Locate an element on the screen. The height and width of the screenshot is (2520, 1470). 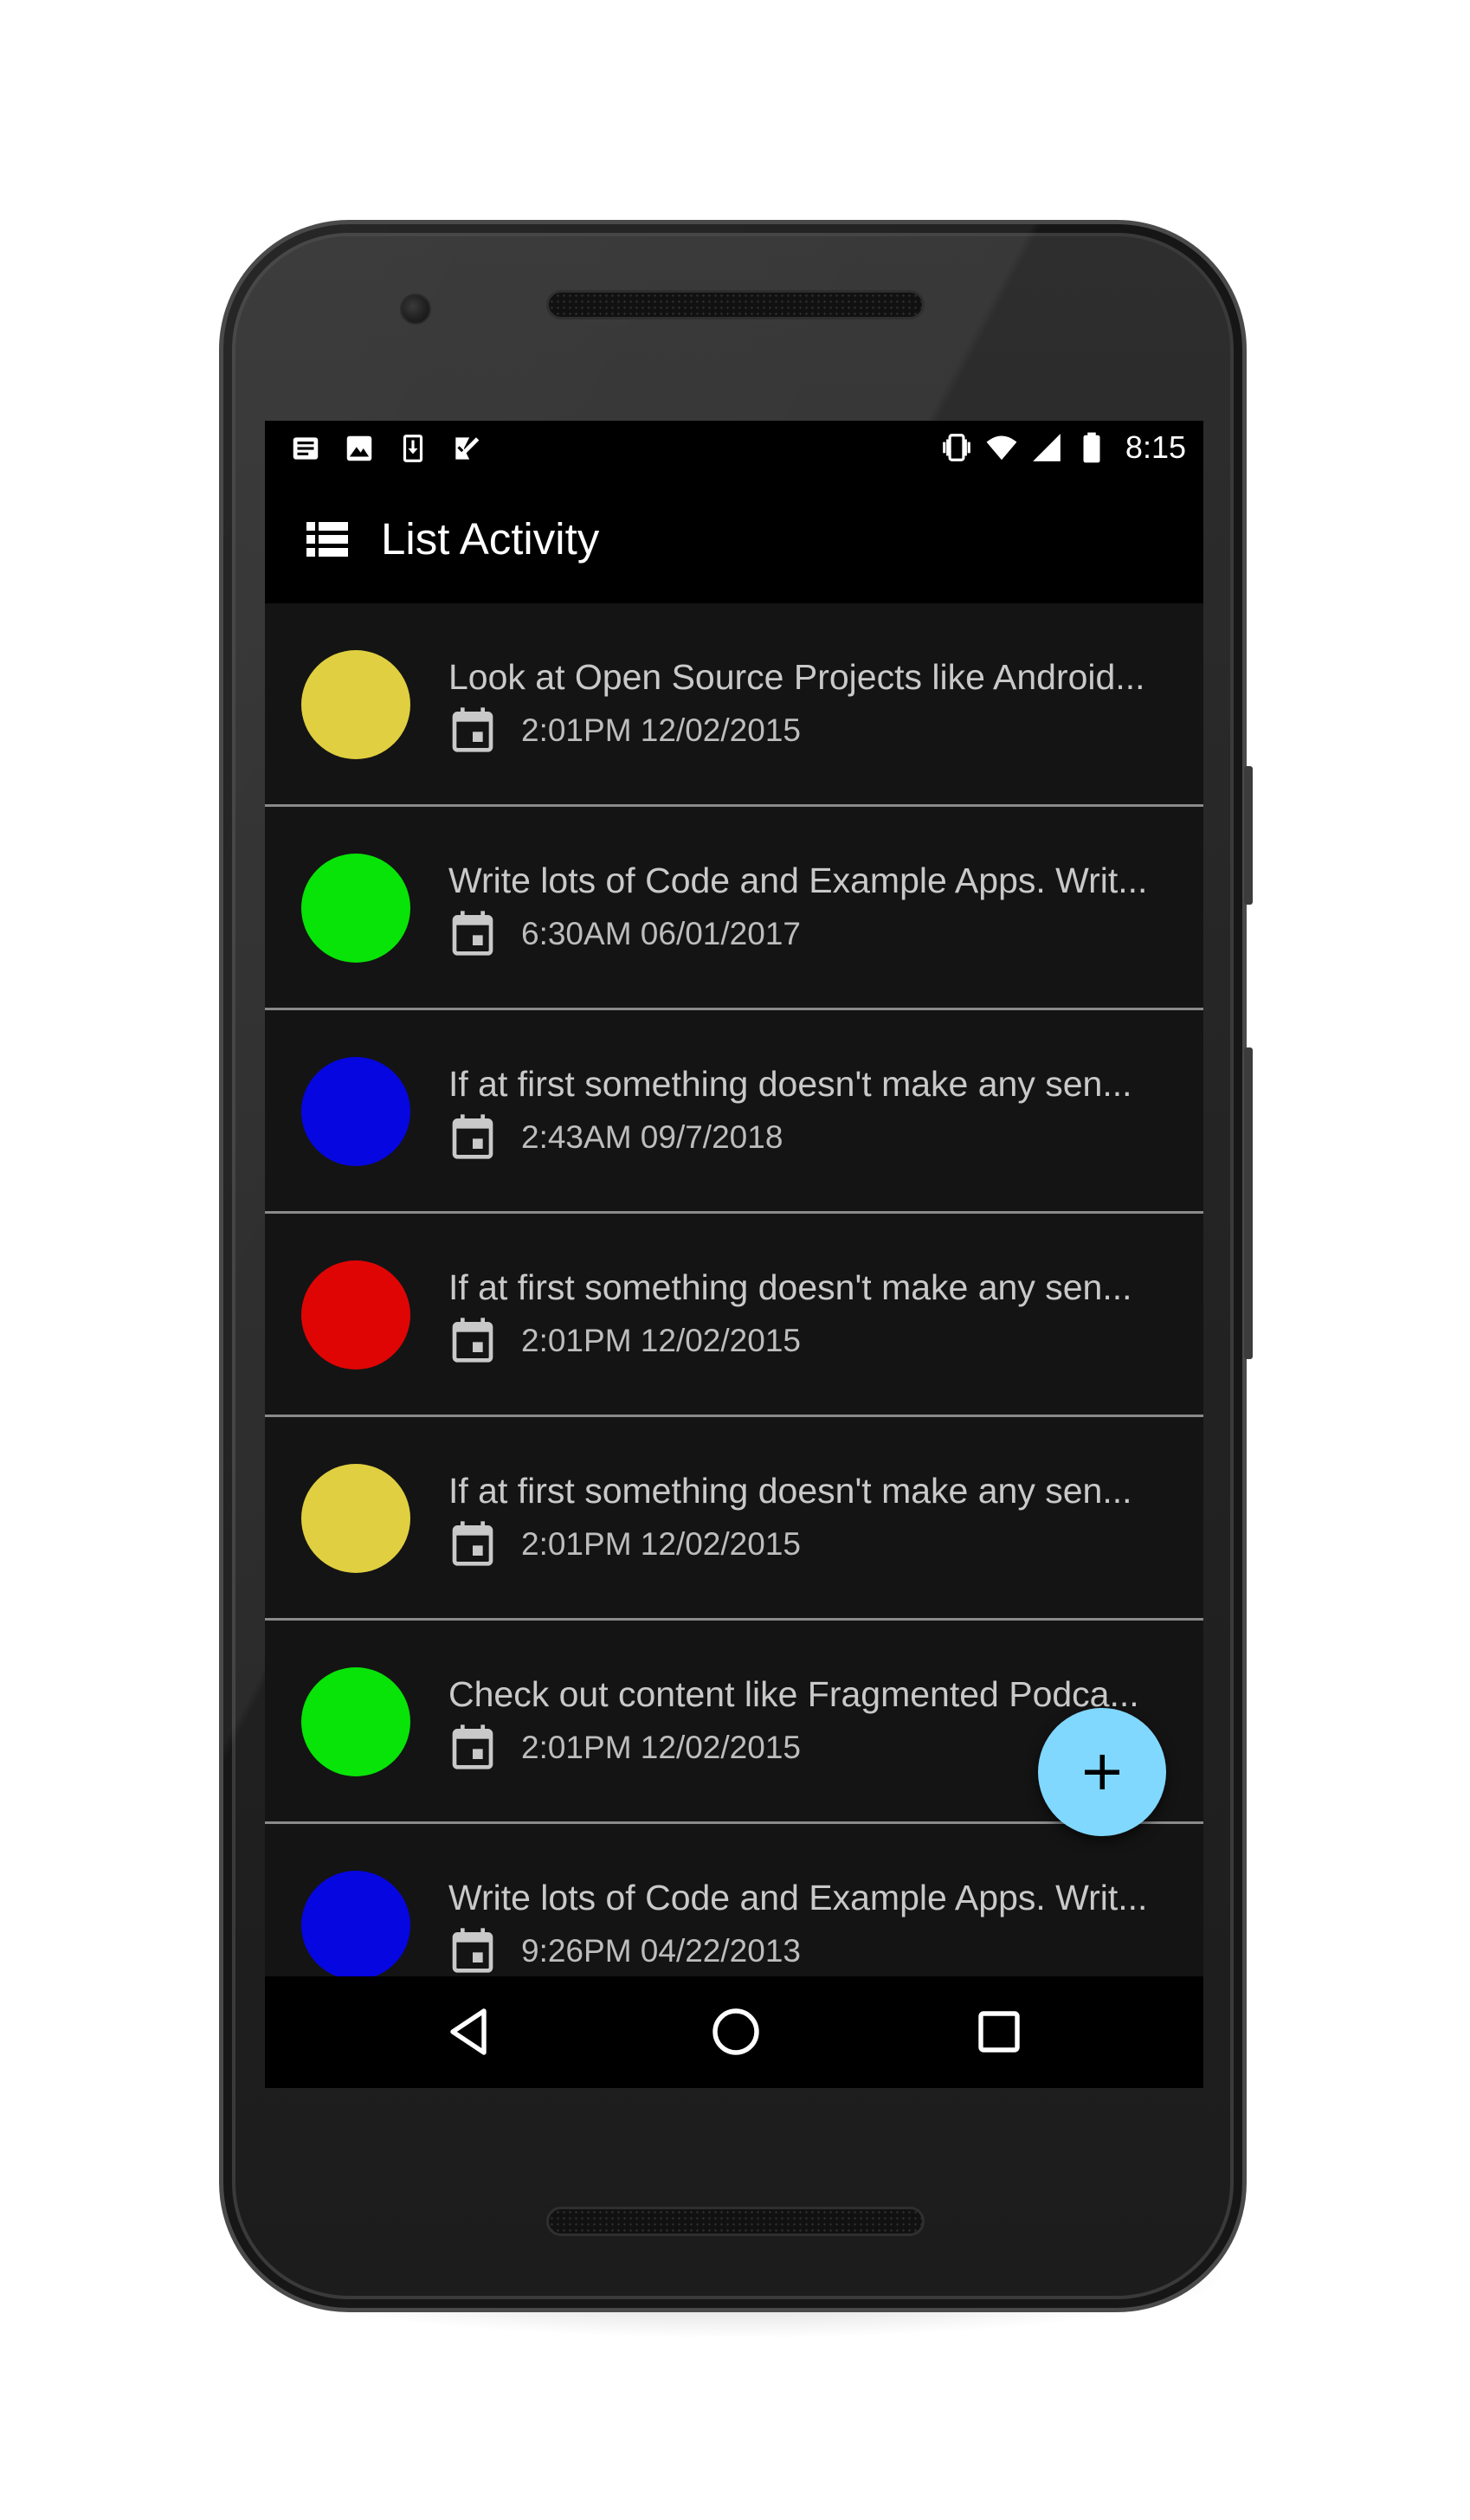
plus-icon is located at coordinates (1102, 1772).